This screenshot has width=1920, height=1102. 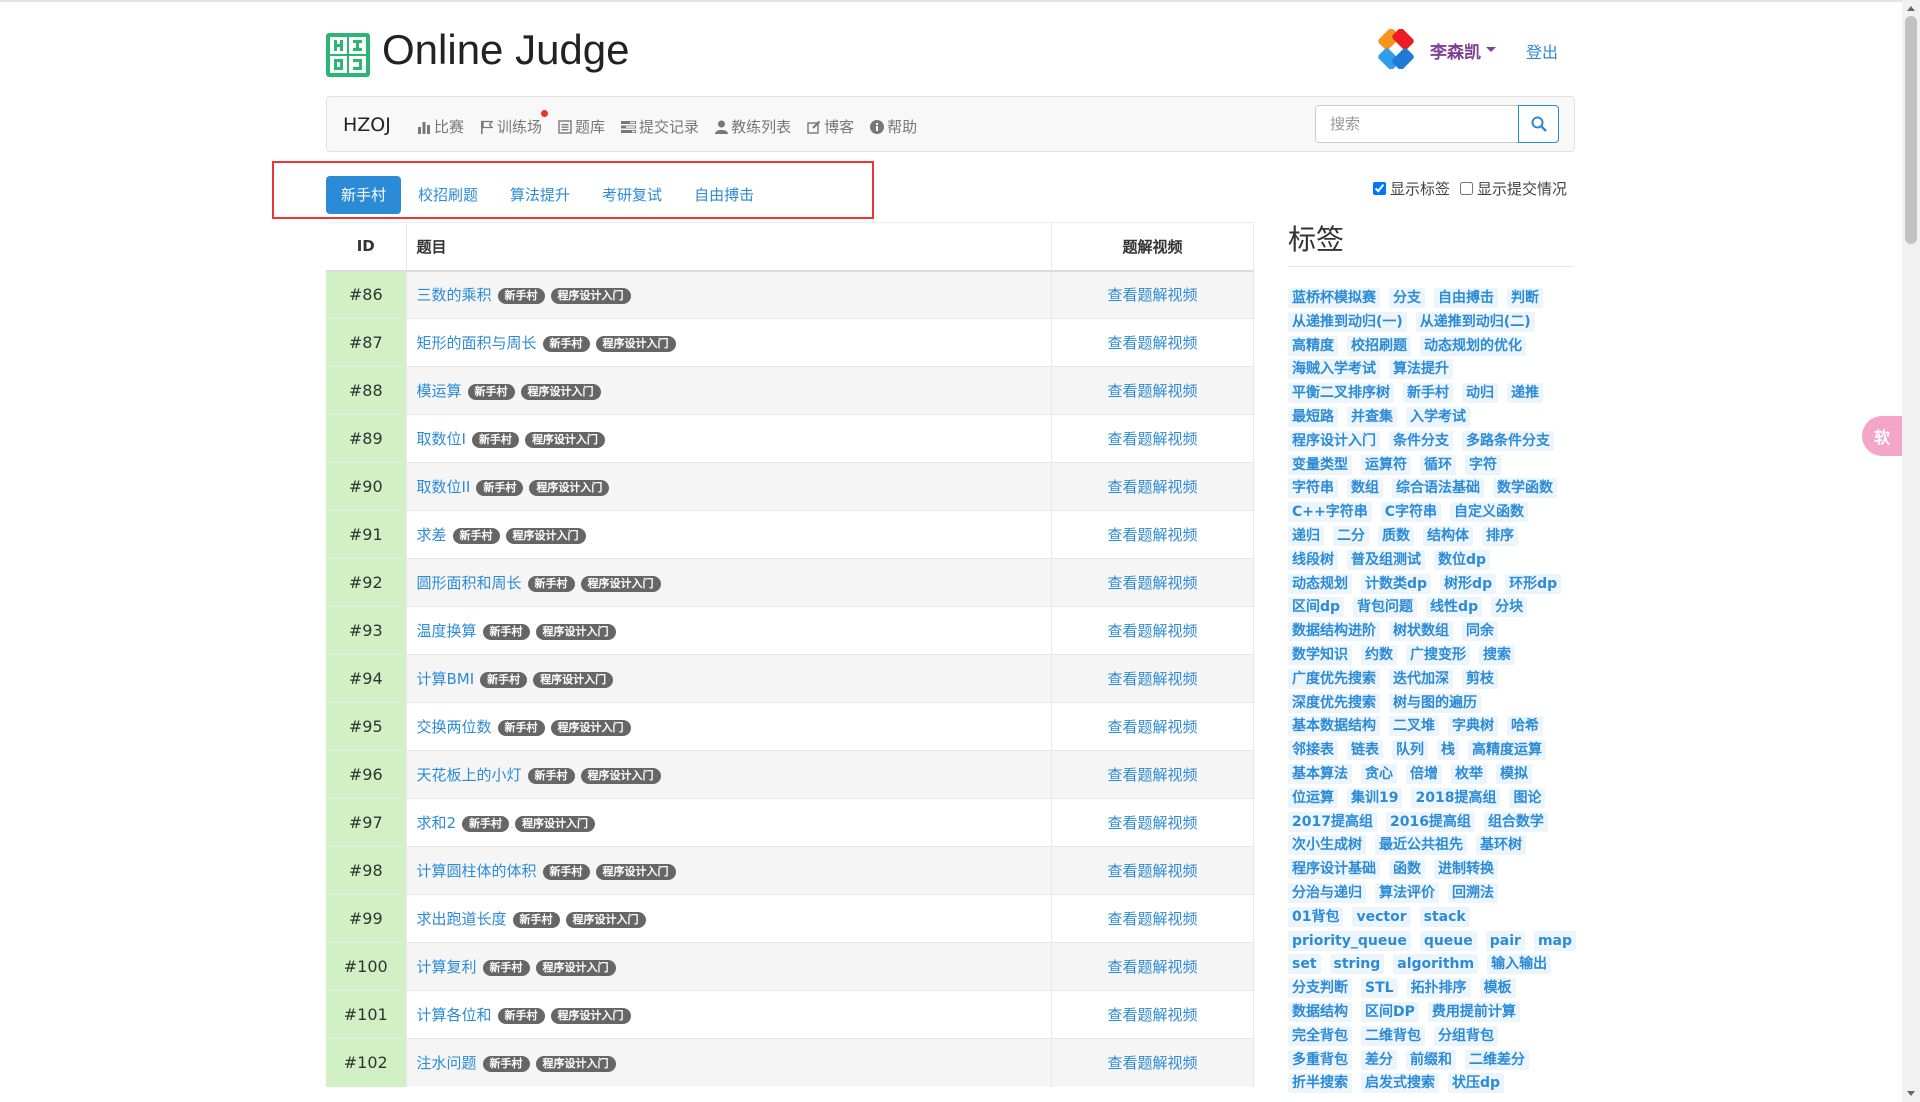 I want to click on tag-link: 拓扑排序, so click(x=1438, y=988).